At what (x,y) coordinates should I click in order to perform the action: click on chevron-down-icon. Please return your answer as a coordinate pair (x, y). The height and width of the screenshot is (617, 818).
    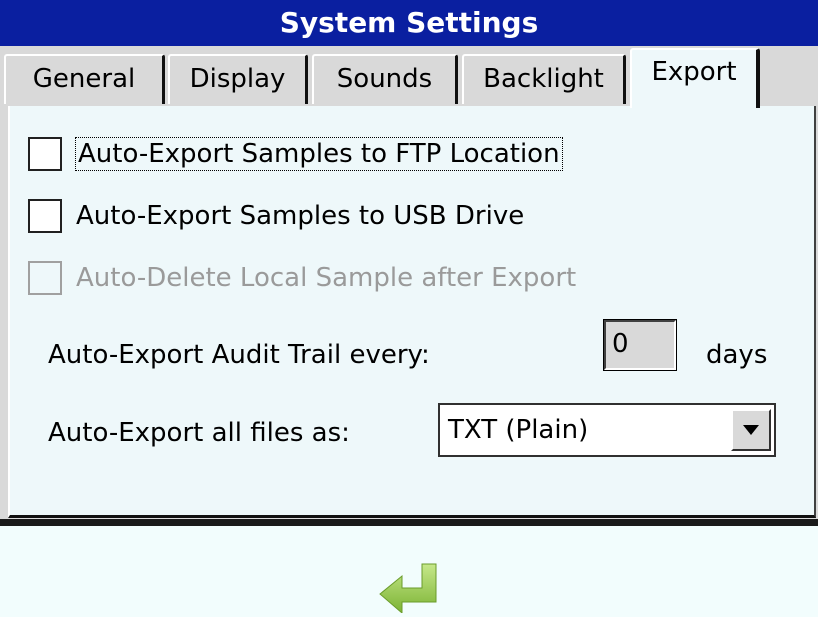
    Looking at the image, I should click on (751, 430).